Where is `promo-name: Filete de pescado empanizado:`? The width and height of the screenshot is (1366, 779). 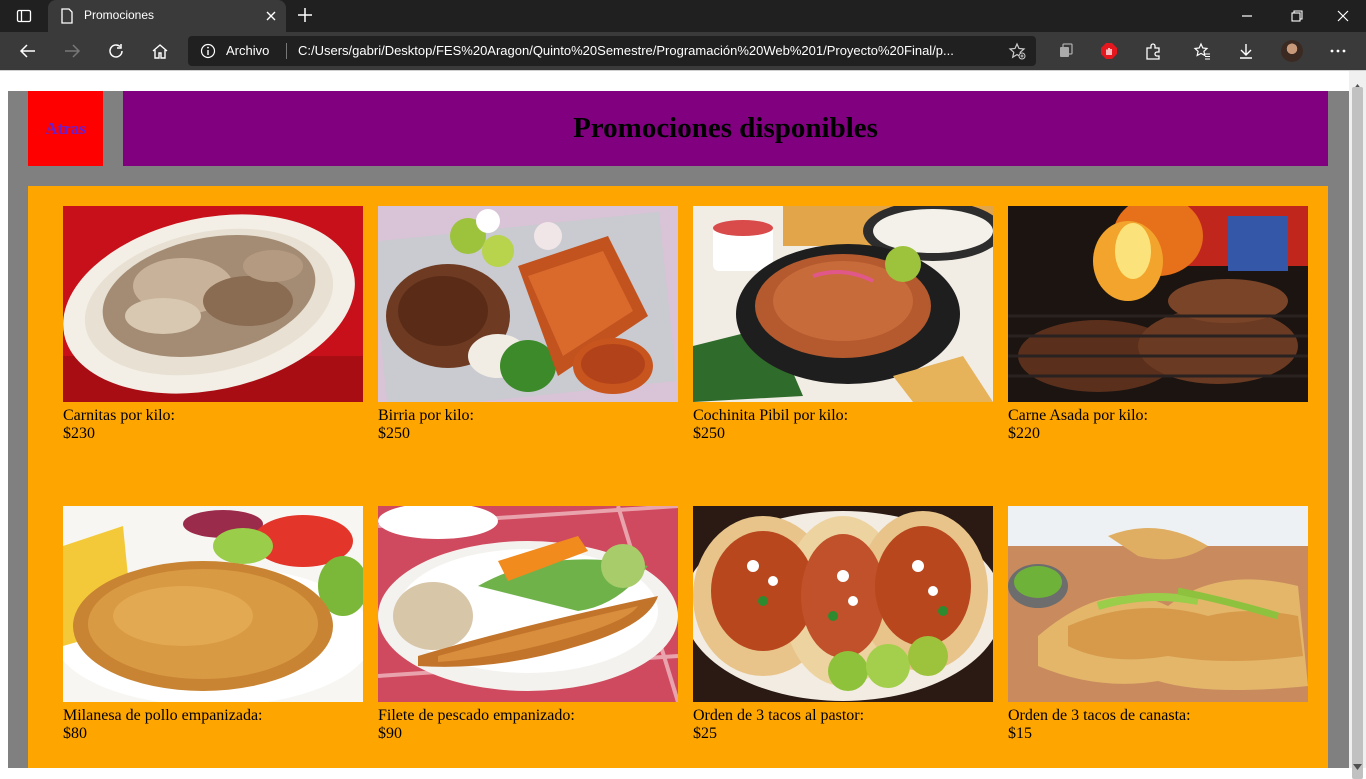 promo-name: Filete de pescado empanizado: is located at coordinates (476, 715).